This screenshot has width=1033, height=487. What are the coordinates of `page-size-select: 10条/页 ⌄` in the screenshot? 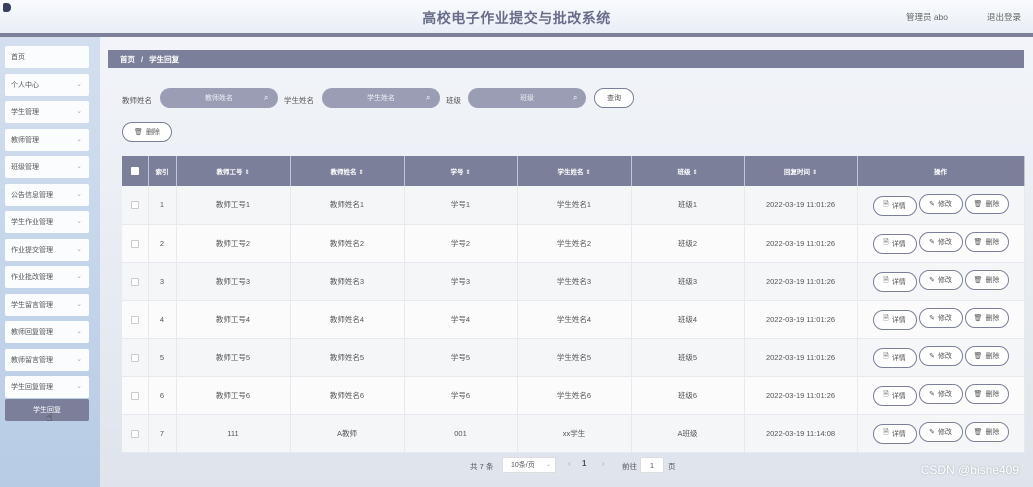 It's located at (529, 465).